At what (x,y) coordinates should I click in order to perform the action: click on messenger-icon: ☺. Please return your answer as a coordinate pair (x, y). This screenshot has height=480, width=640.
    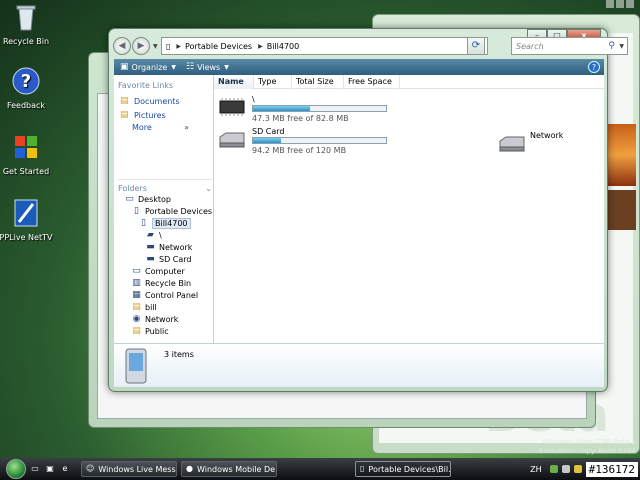
    Looking at the image, I should click on (90, 468).